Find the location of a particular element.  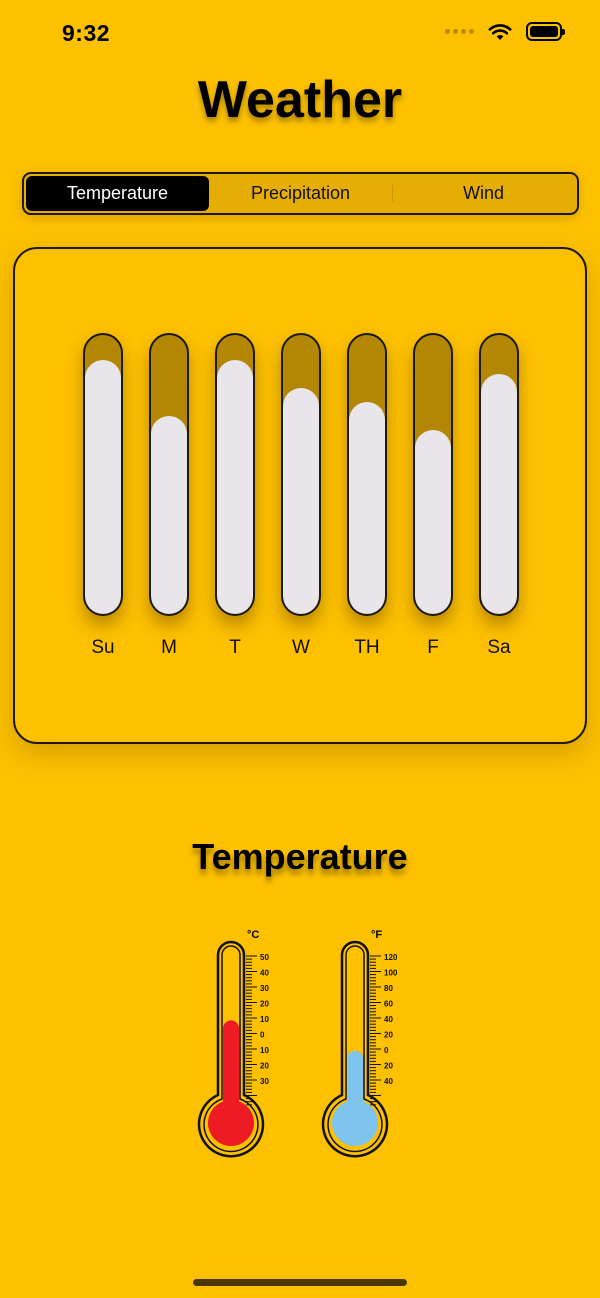

bar-track-monday is located at coordinates (169, 474).